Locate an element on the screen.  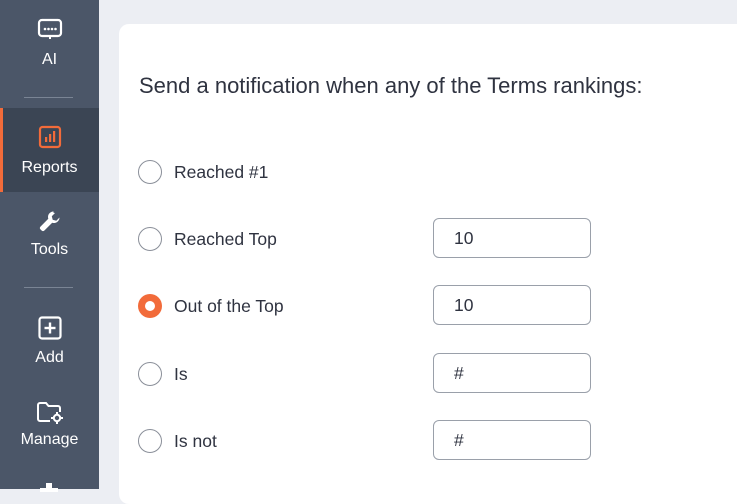
folder-gear-icon is located at coordinates (49, 413).